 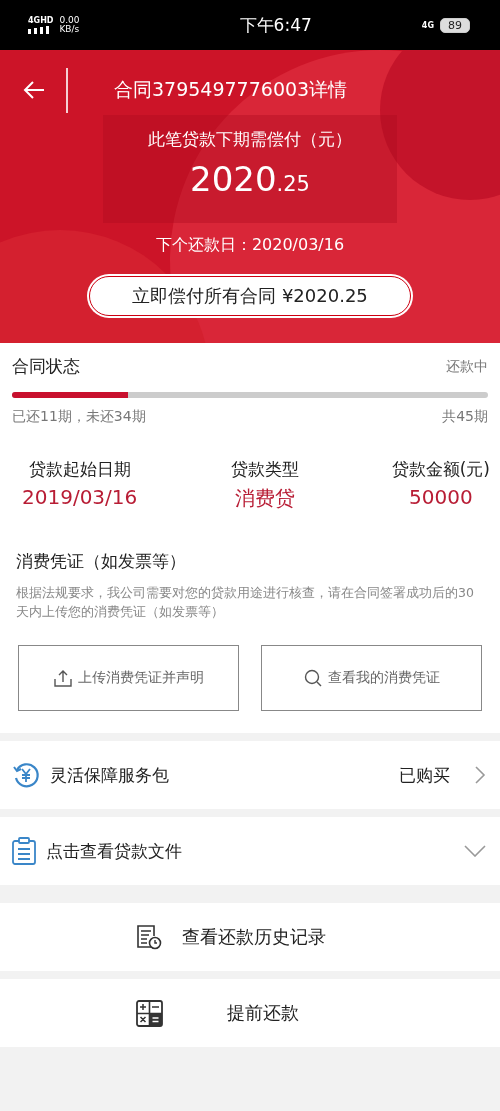 What do you see at coordinates (371, 678) in the screenshot?
I see `view-button: 查看我的消费凭证` at bounding box center [371, 678].